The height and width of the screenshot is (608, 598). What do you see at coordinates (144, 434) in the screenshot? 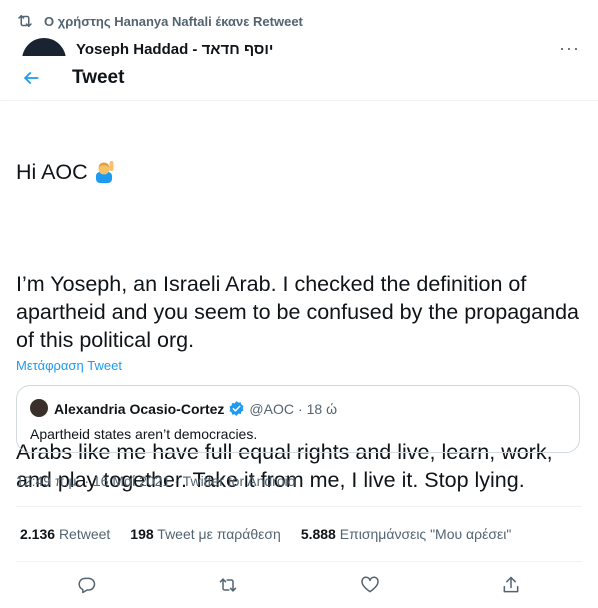
I see `quoted-tweet-text: Apartheid states aren’t democracies.` at bounding box center [144, 434].